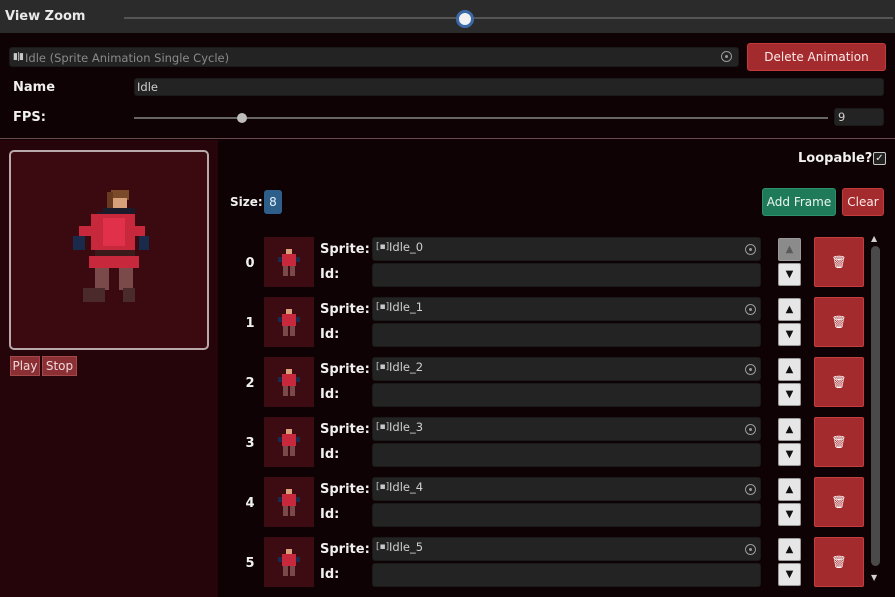 This screenshot has width=895, height=597. Describe the element at coordinates (18, 57) in the screenshot. I see `animation-asset-icon: ▮|▮` at that location.